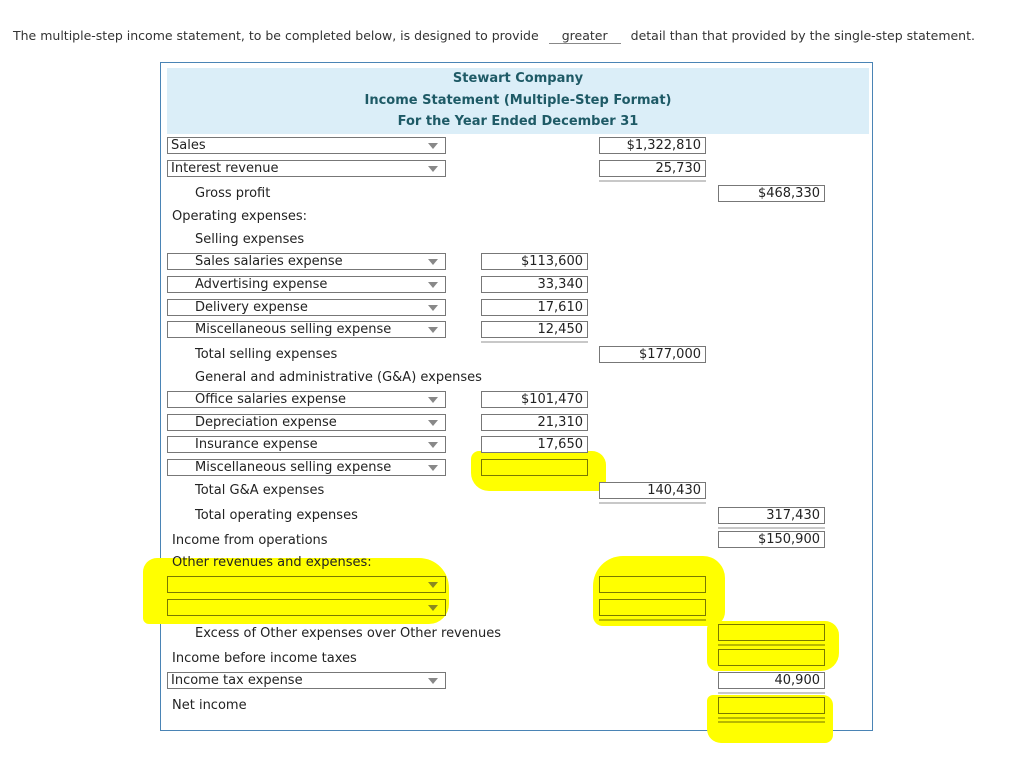 The height and width of the screenshot is (767, 1024). I want to click on total-operating-label: Total operating expenses, so click(276, 515).